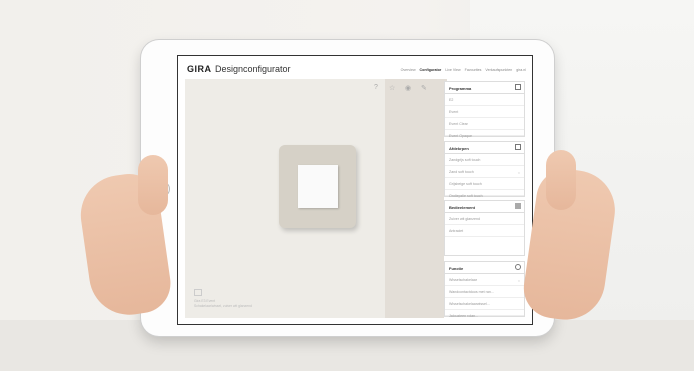 This screenshot has width=694, height=371. Describe the element at coordinates (456, 268) in the screenshot. I see `functions-title: Functie` at that location.